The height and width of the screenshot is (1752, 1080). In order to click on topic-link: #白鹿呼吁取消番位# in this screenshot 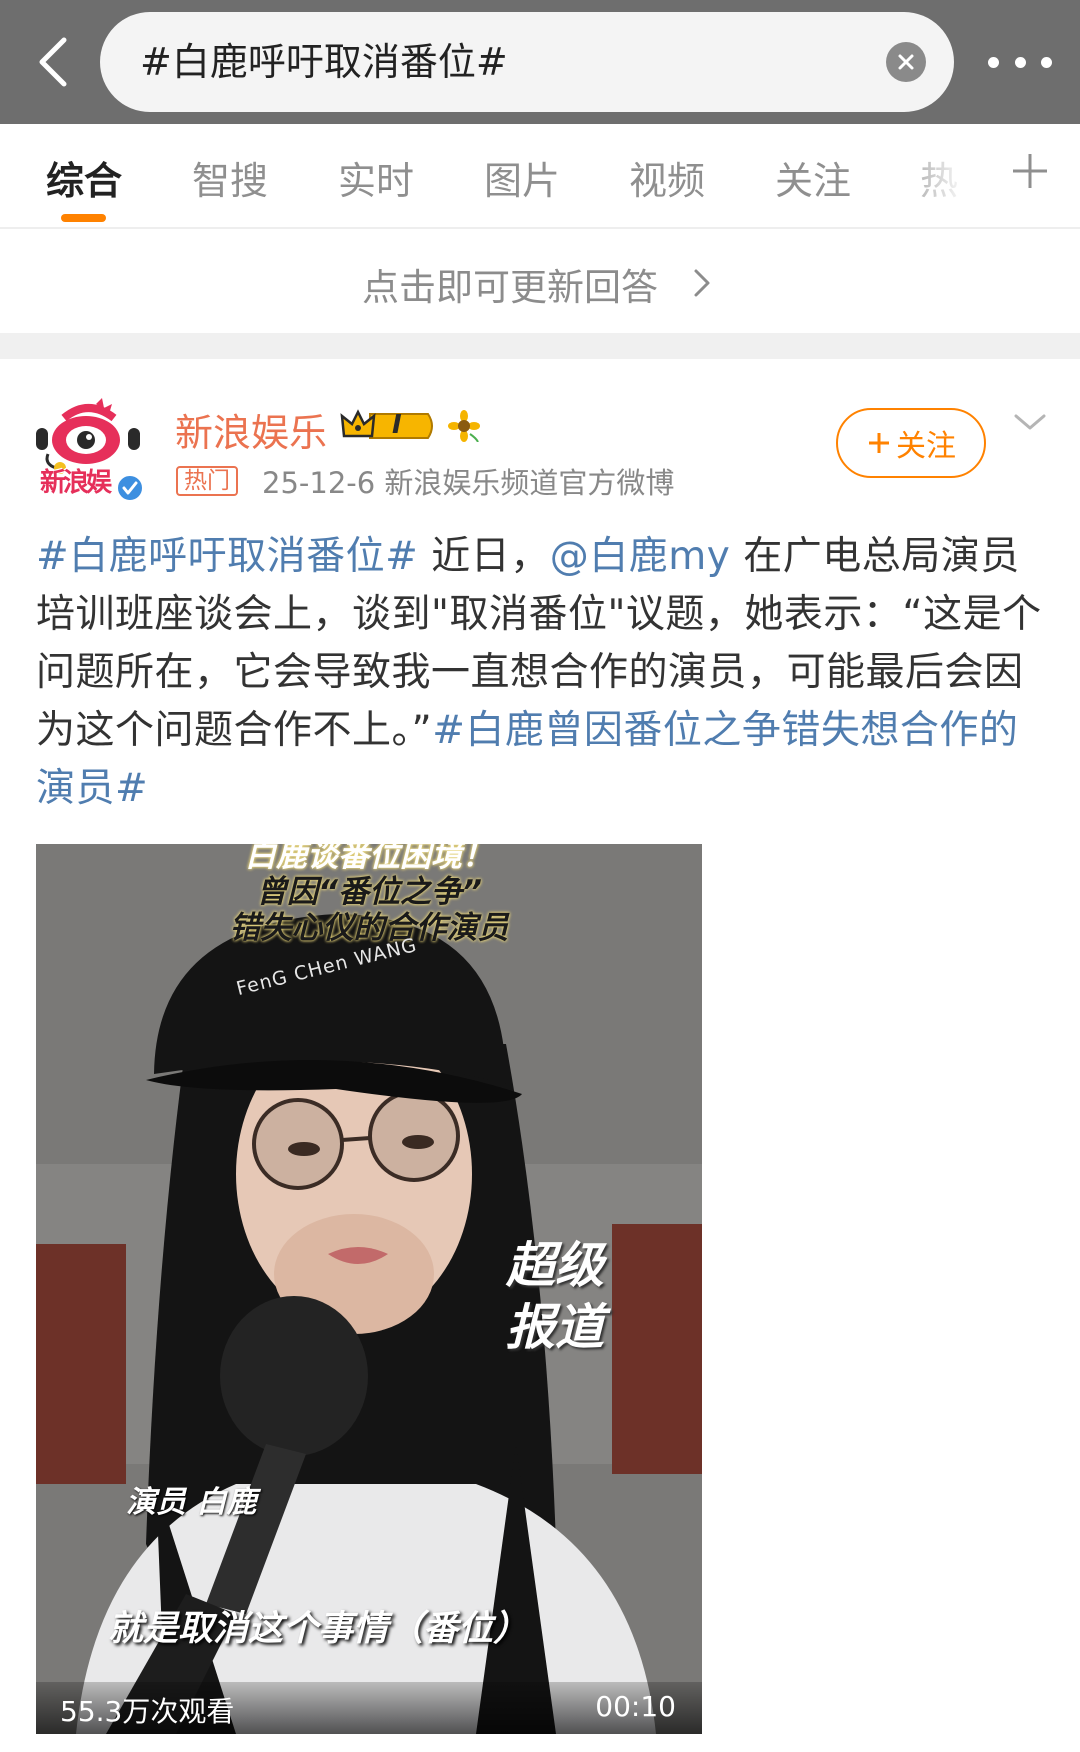, I will do `click(227, 556)`.